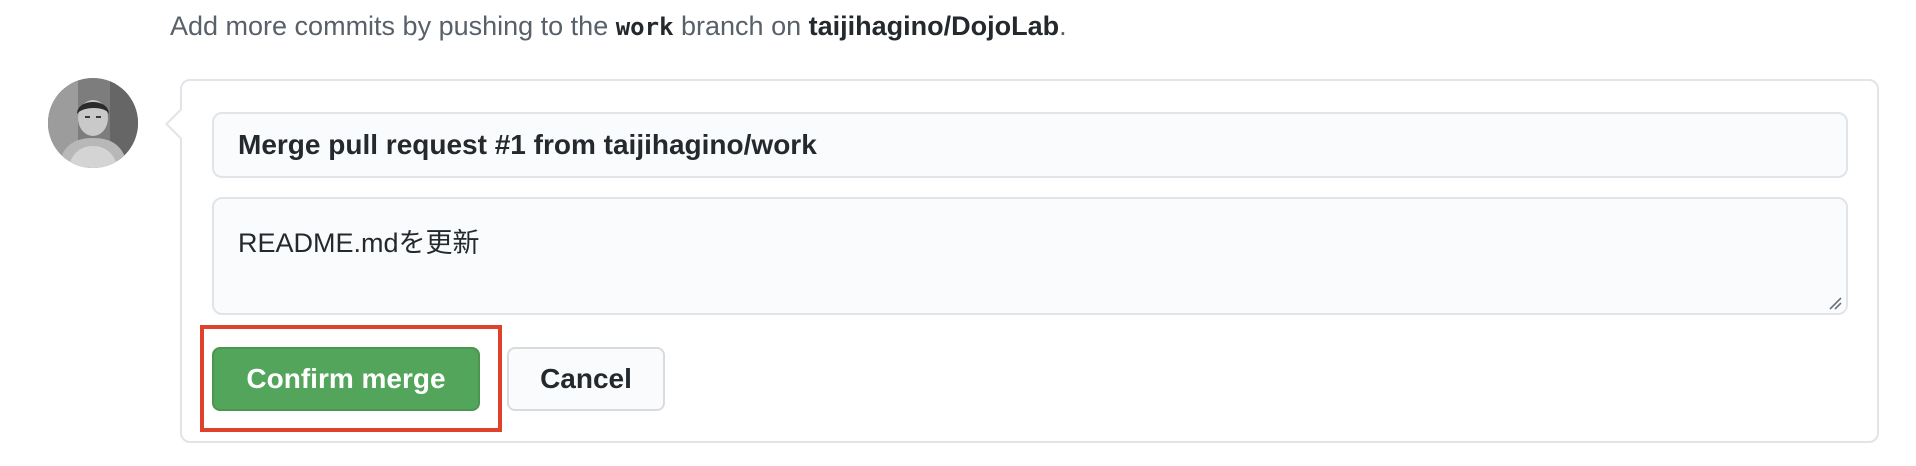 The width and height of the screenshot is (1916, 466). I want to click on hint-middle: branch on, so click(741, 26).